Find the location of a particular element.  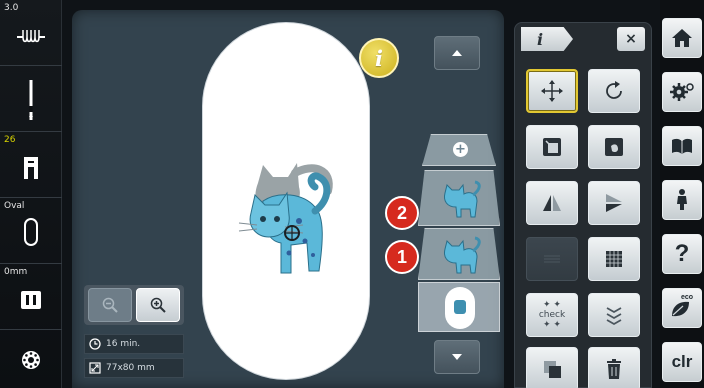

hoop-cell: Oval is located at coordinates (31, 231).